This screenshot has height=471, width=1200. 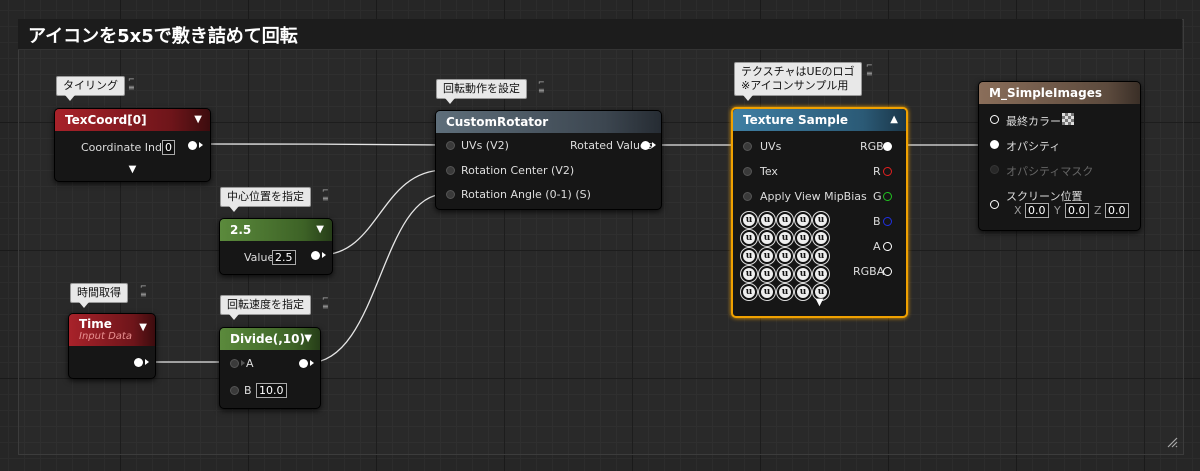 What do you see at coordinates (869, 271) in the screenshot?
I see `output-label-rgba: RGBA` at bounding box center [869, 271].